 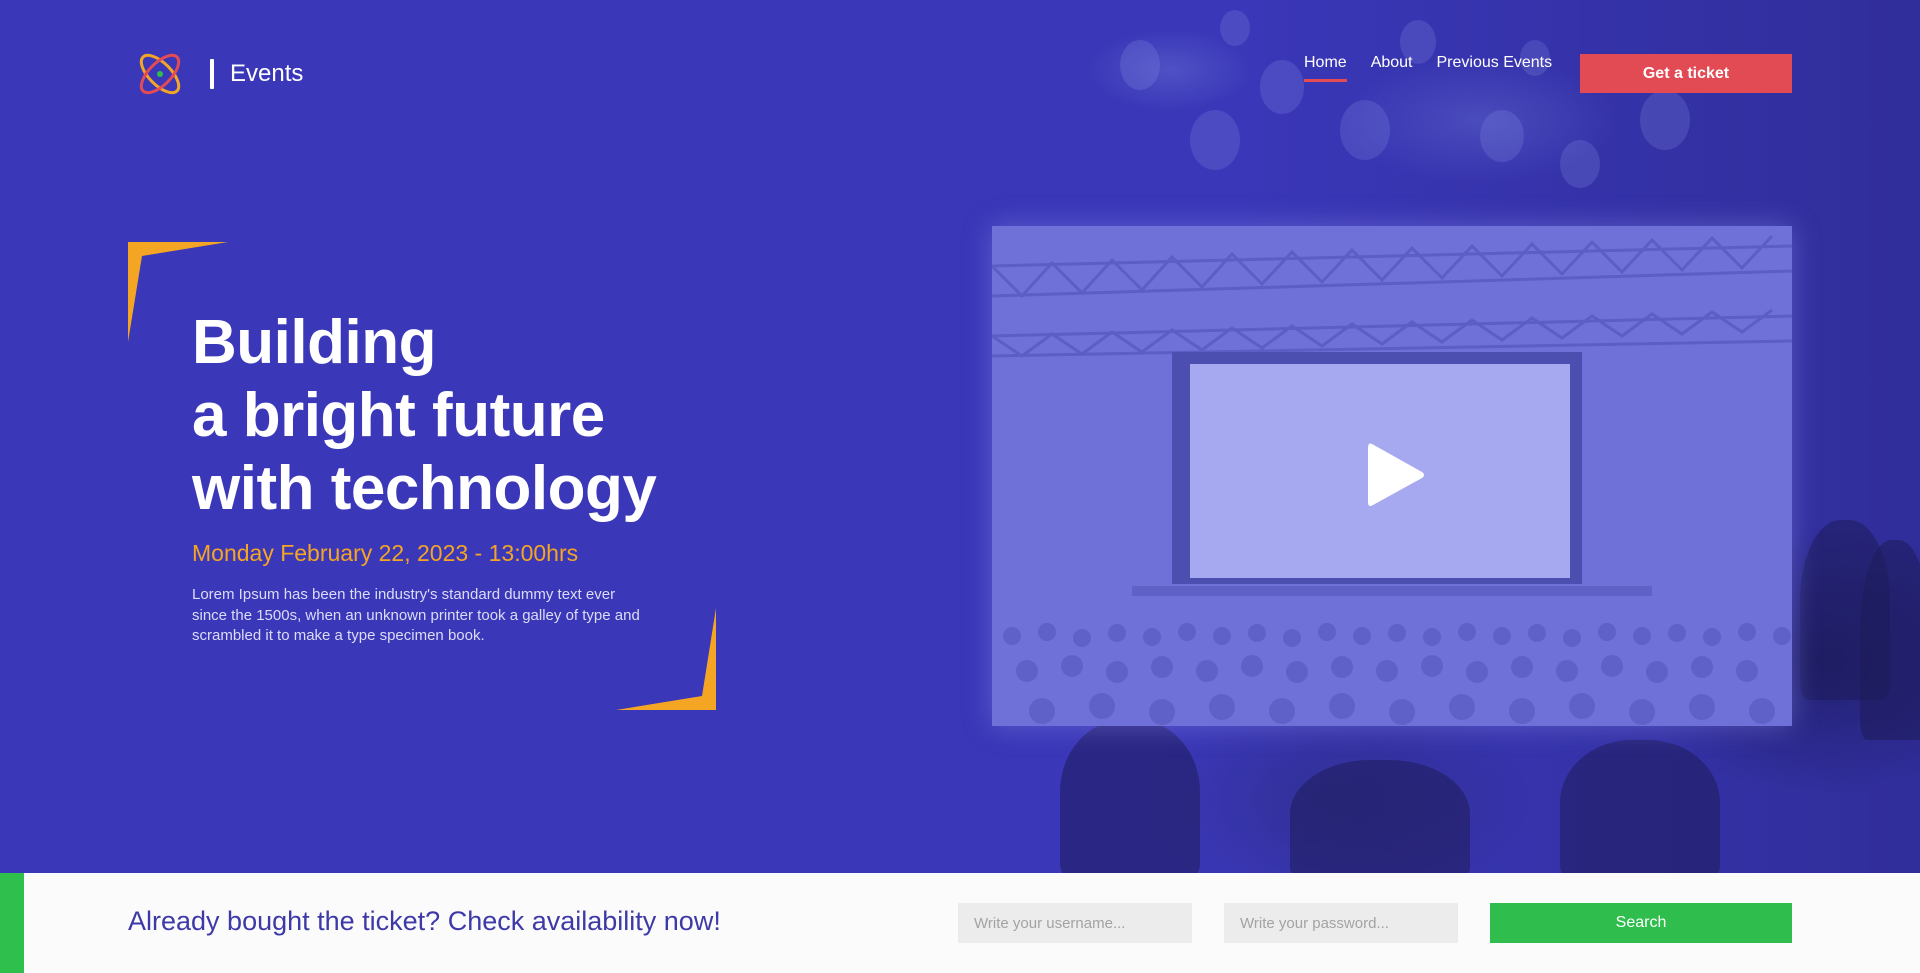 I want to click on hero-title: Building a bright future with technology, so click(x=424, y=415).